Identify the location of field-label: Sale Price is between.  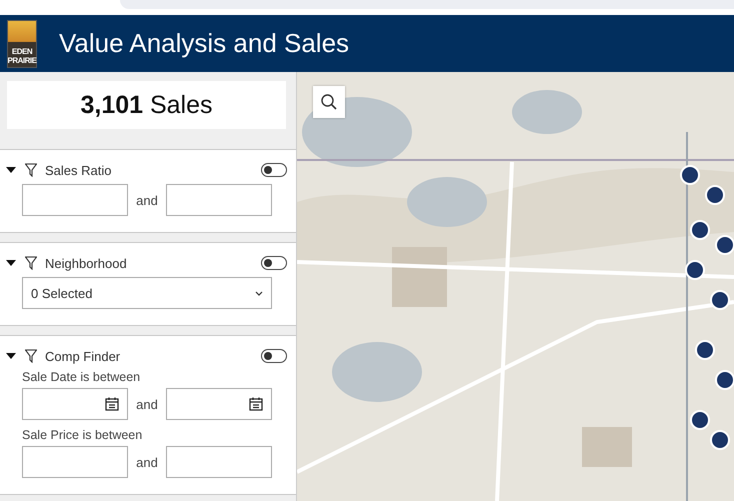
(82, 435).